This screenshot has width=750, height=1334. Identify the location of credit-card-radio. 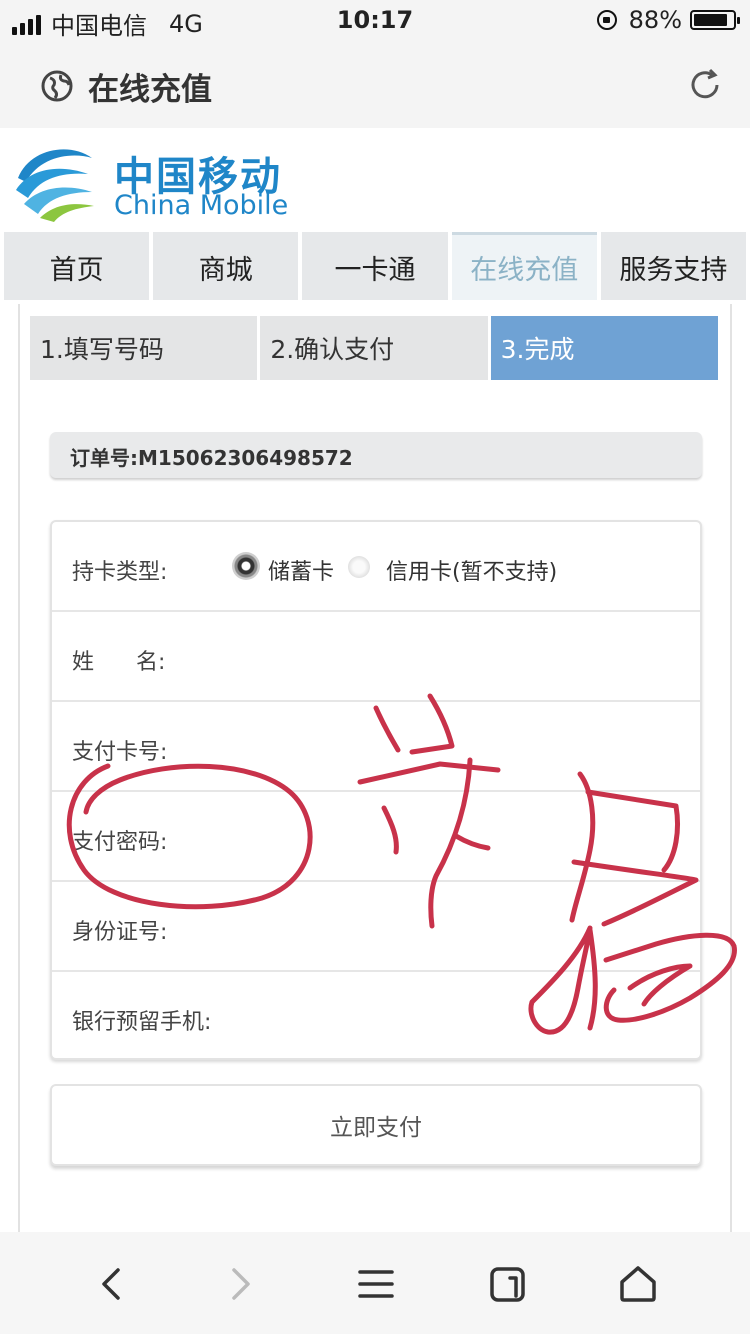
(359, 567).